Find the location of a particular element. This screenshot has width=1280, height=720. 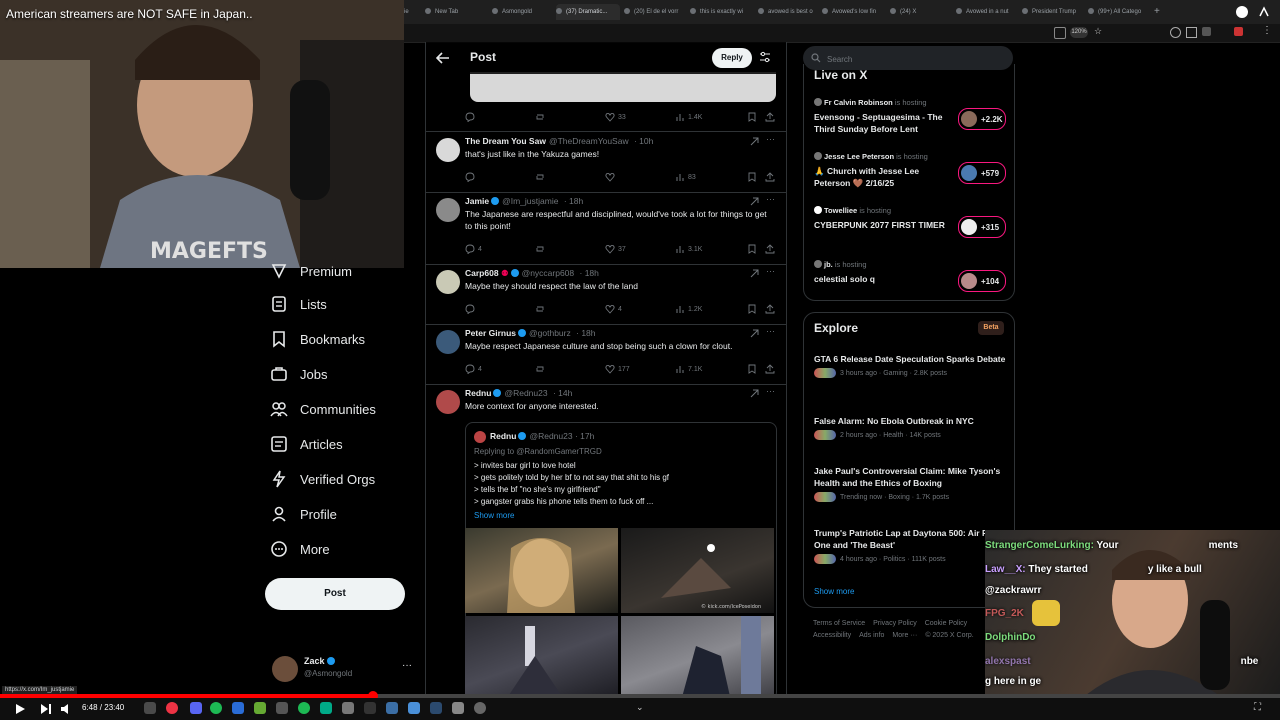

browser-tab: President Trump is located at coordinates (1052, 12).